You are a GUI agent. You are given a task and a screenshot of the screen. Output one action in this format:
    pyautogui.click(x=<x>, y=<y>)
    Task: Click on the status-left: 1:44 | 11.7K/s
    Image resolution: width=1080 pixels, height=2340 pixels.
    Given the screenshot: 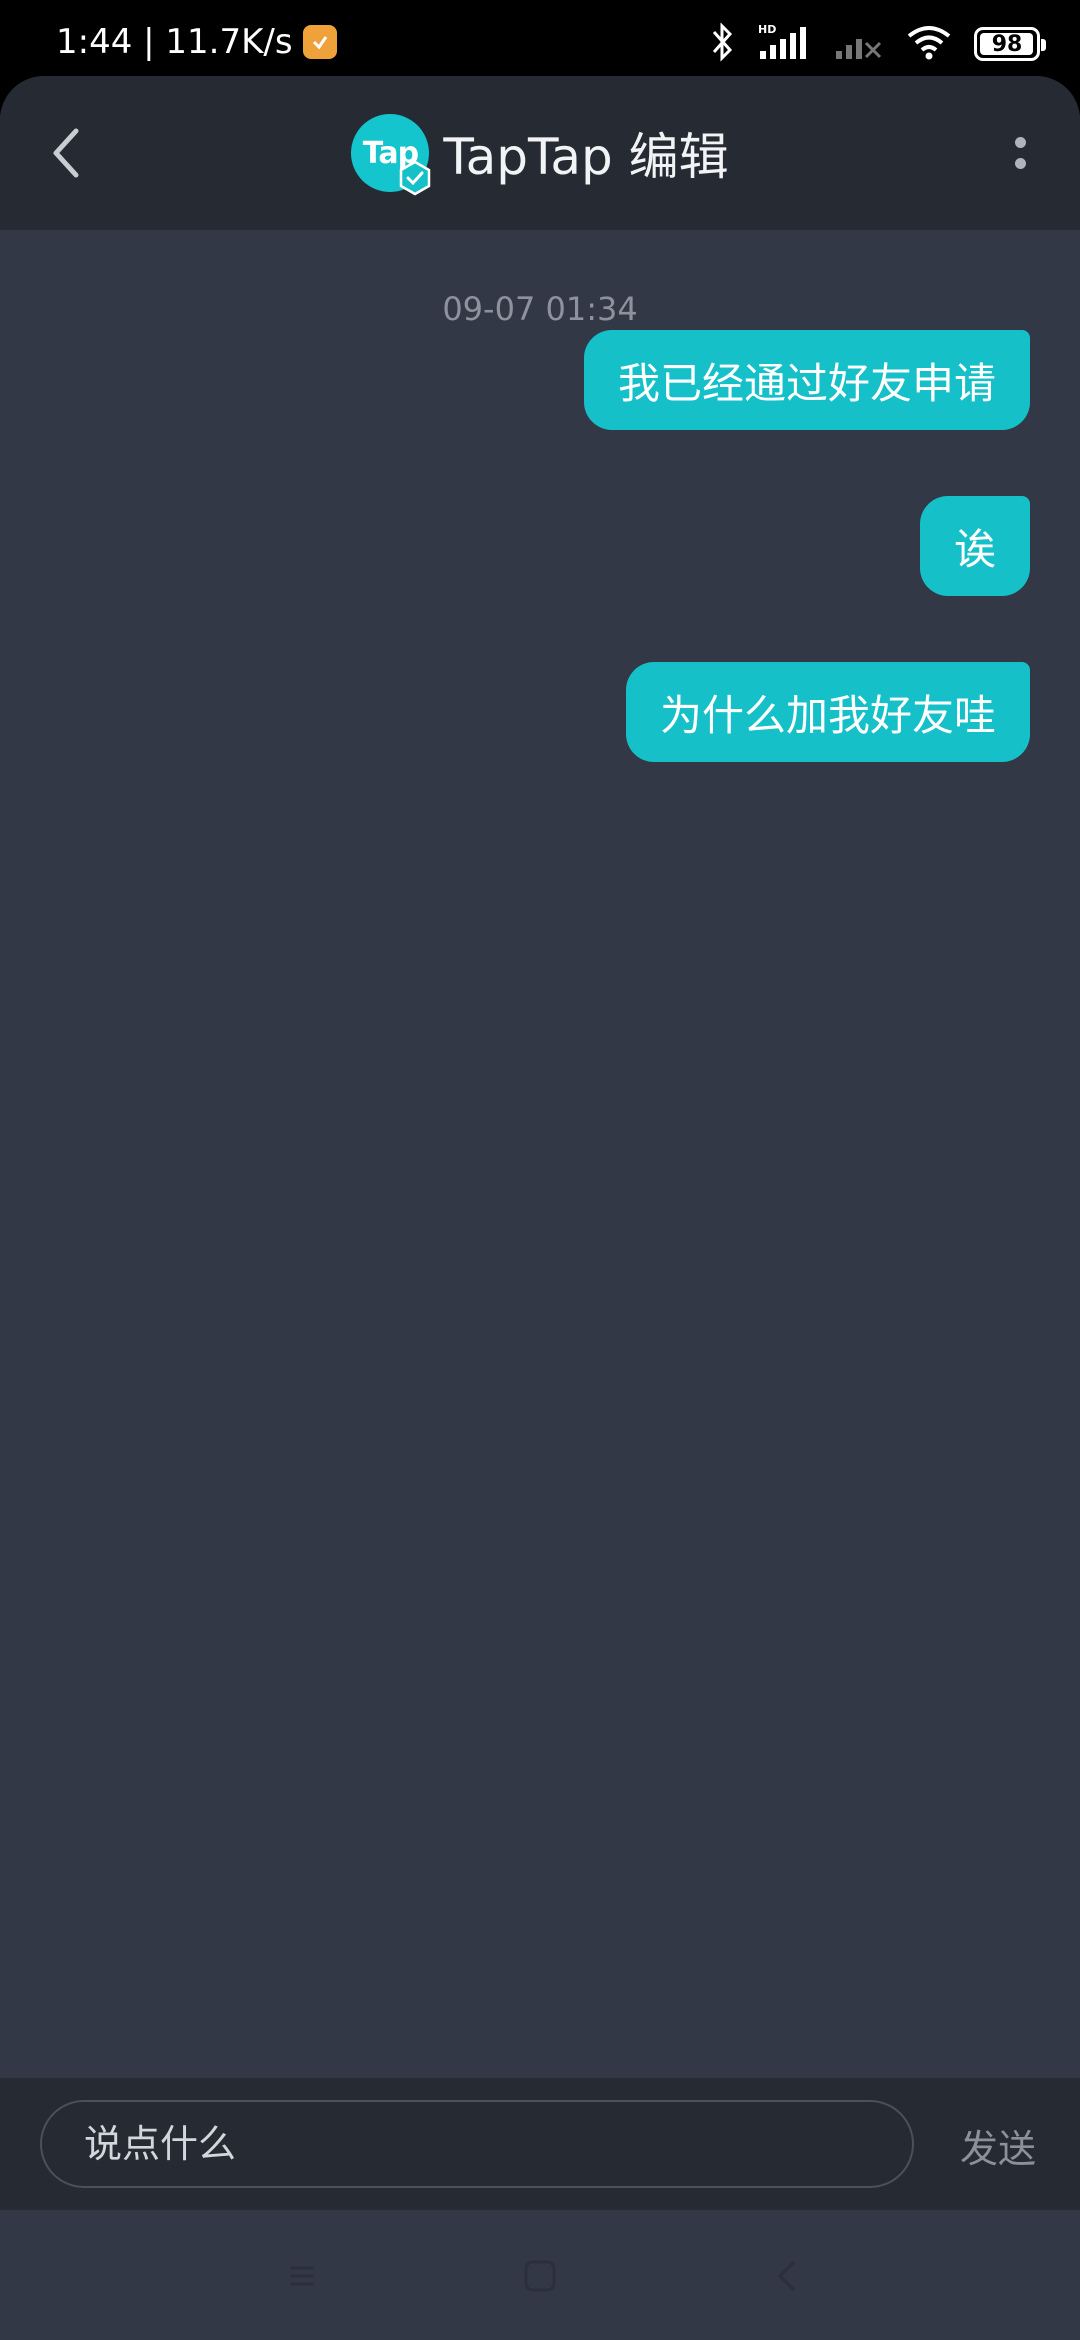 What is the action you would take?
    pyautogui.click(x=196, y=42)
    